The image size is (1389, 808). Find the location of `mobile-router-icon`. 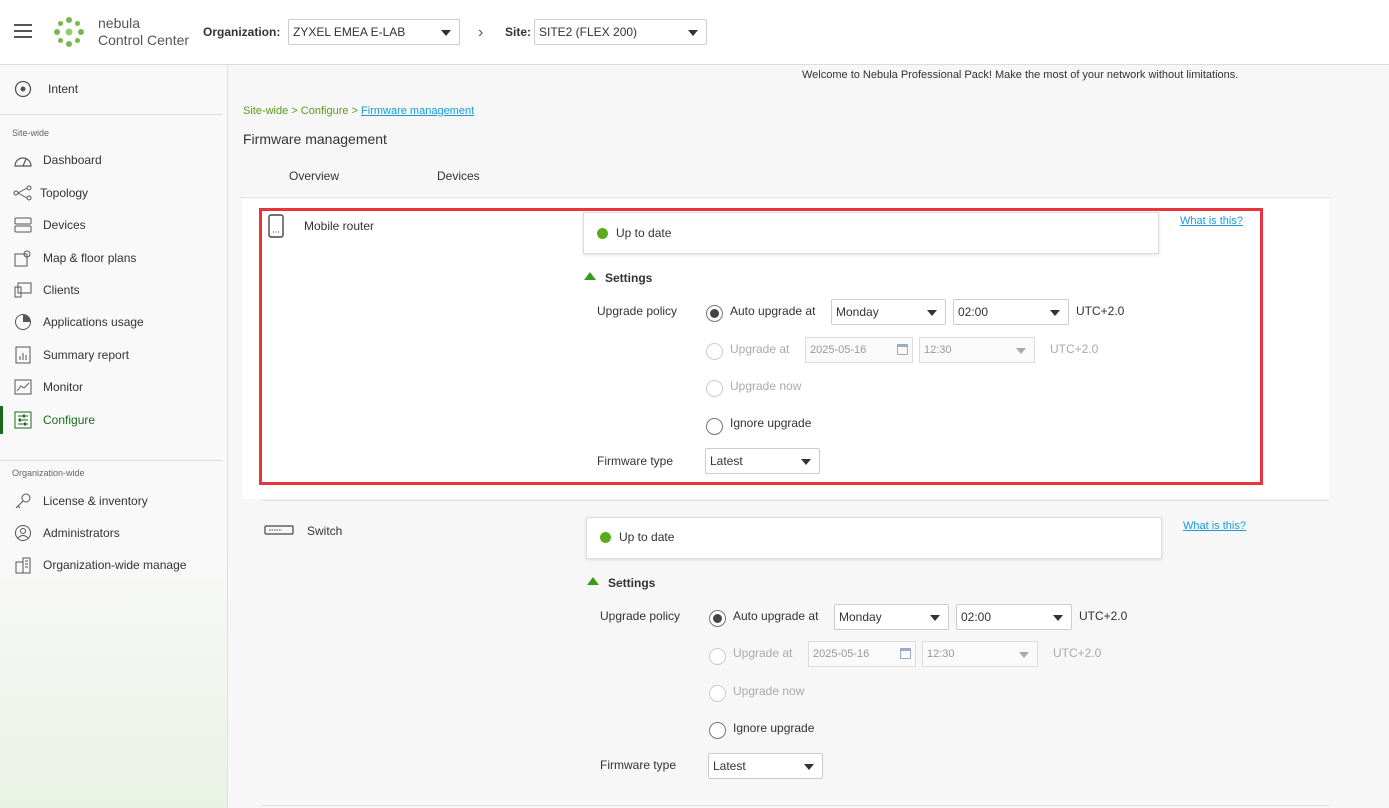

mobile-router-icon is located at coordinates (276, 226).